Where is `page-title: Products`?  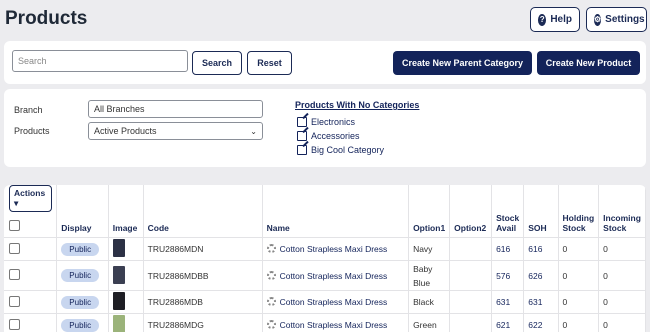 page-title: Products is located at coordinates (46, 18).